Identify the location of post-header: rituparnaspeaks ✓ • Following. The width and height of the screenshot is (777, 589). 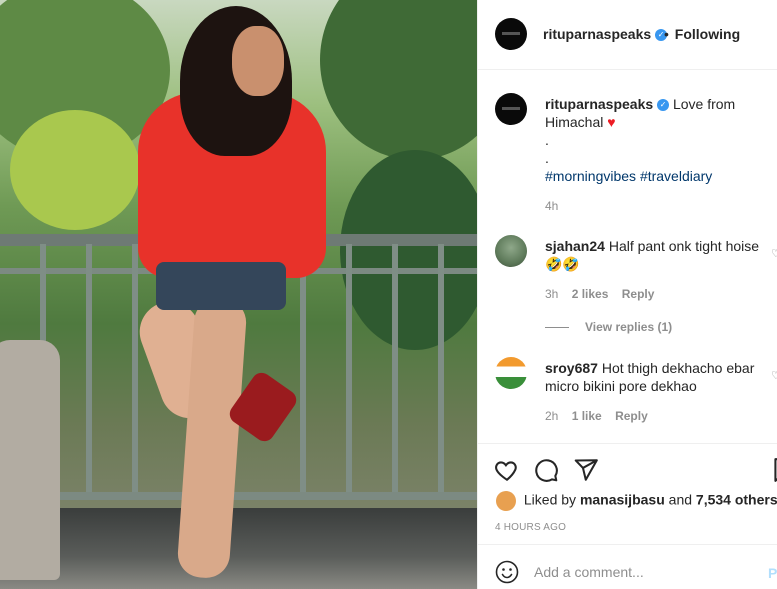
(627, 35).